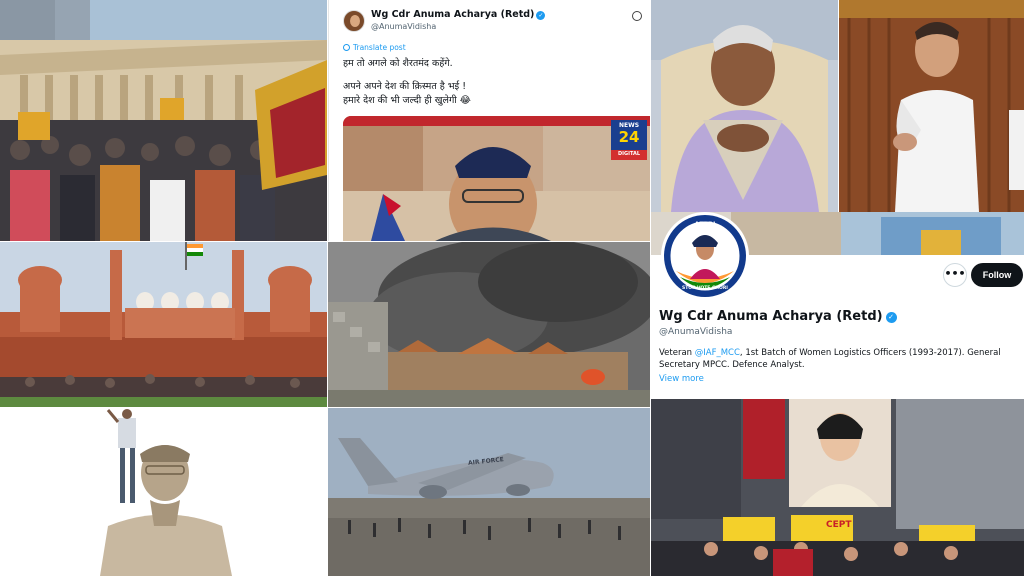 This screenshot has height=576, width=1024. I want to click on follow-button: Follow, so click(997, 275).